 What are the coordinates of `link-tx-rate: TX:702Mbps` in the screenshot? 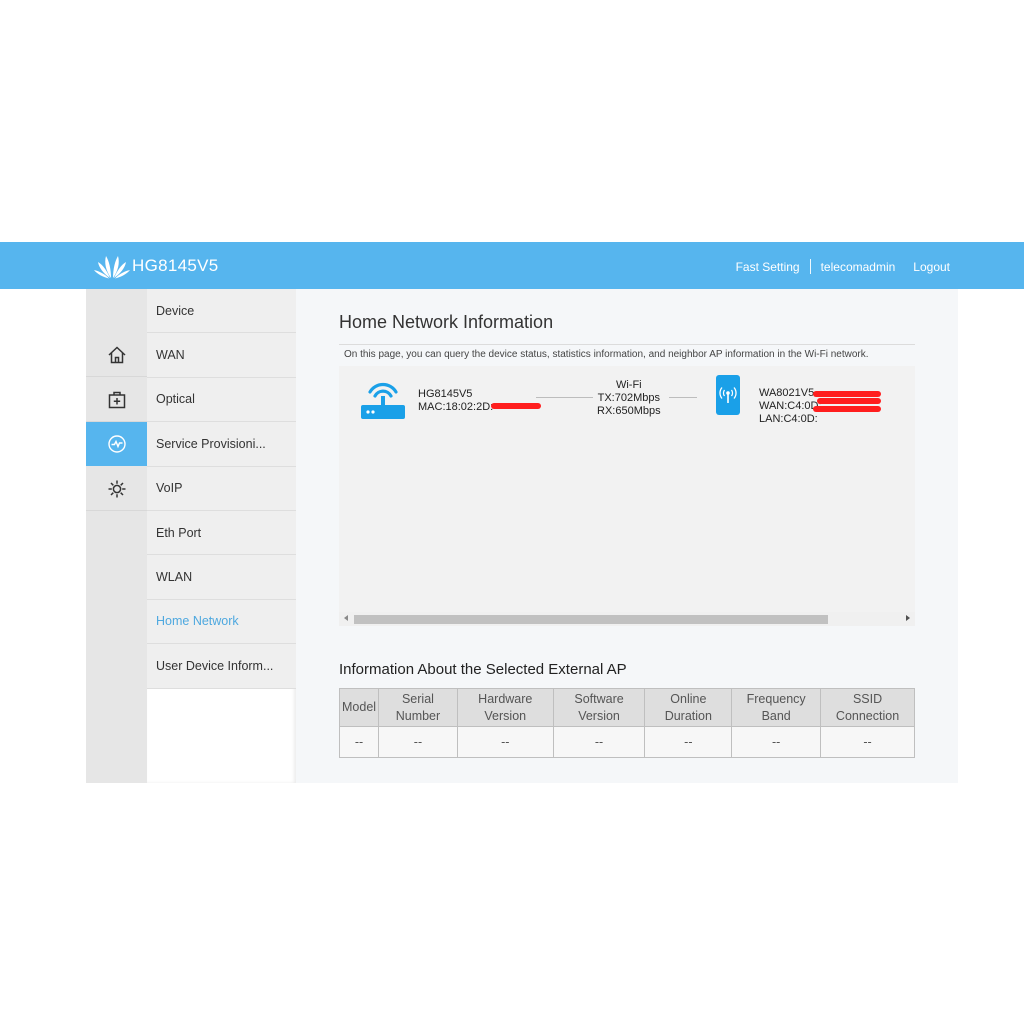 It's located at (628, 398).